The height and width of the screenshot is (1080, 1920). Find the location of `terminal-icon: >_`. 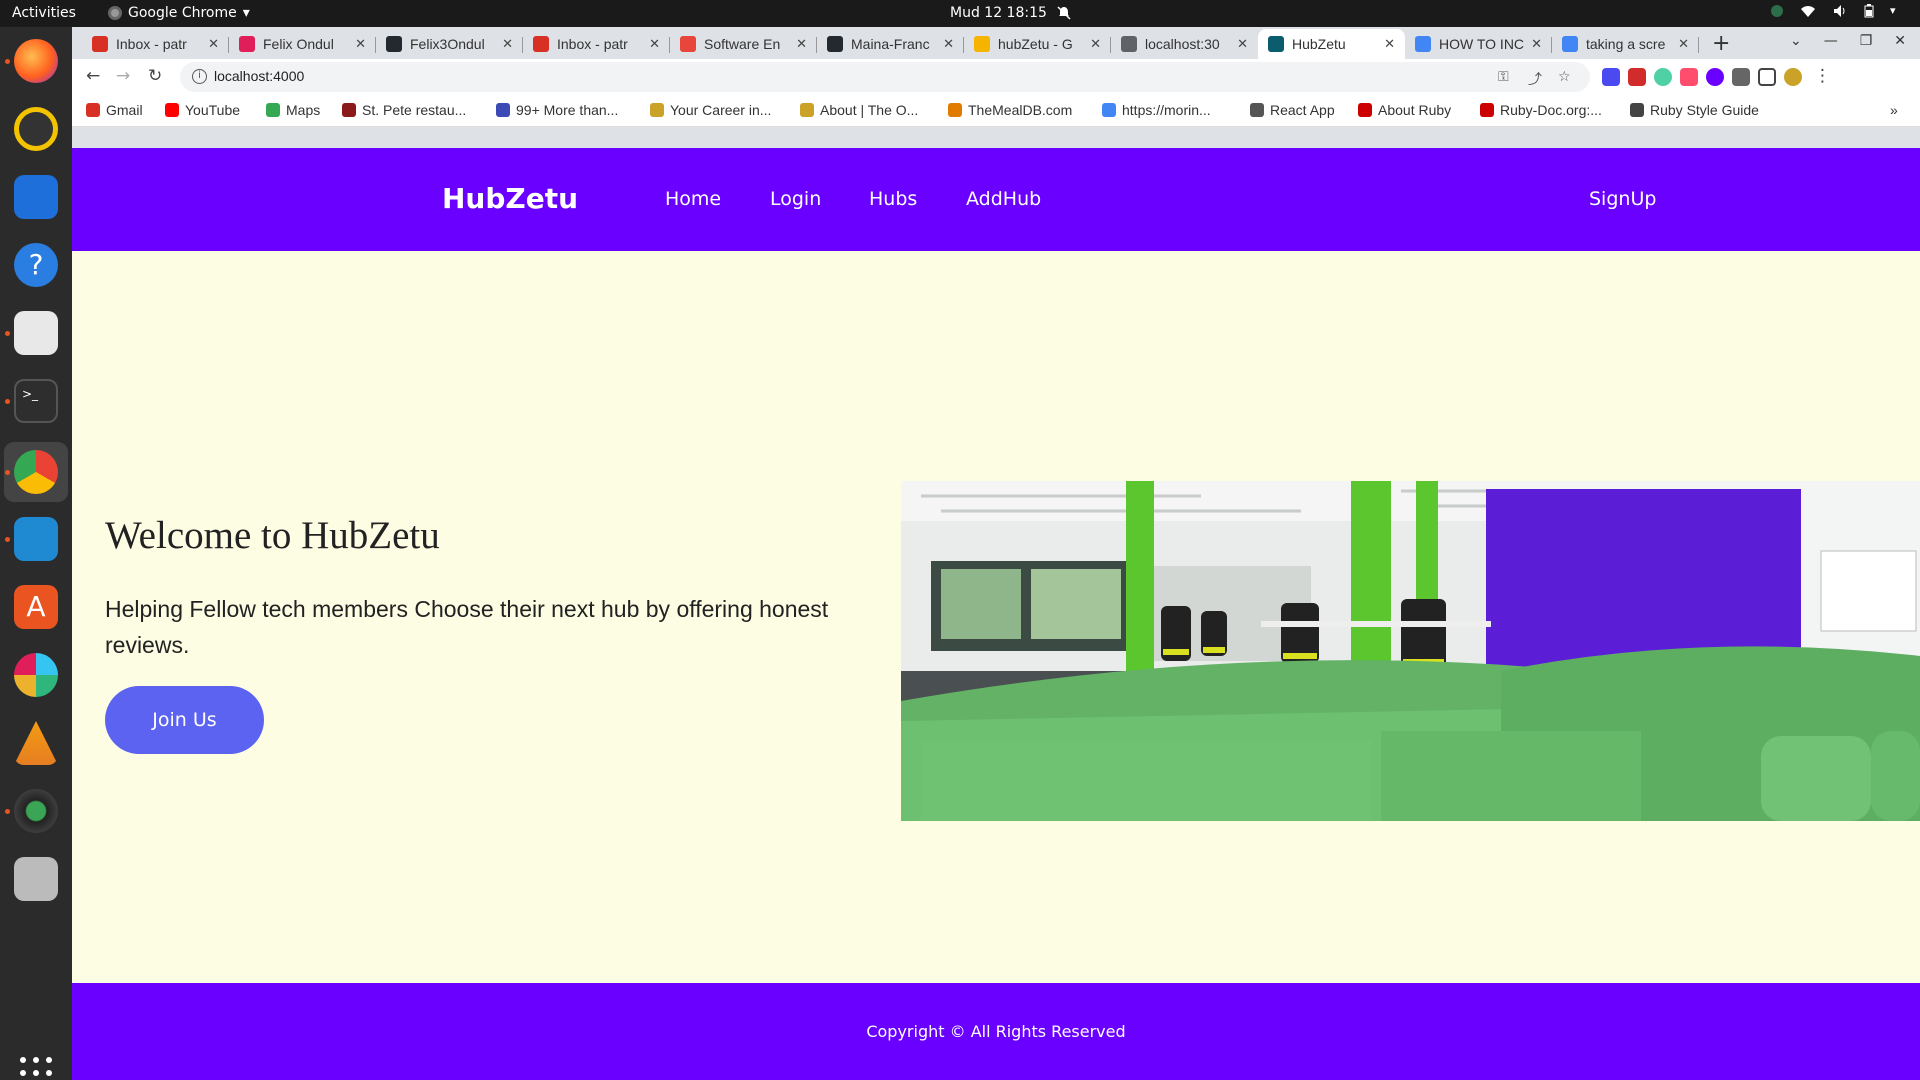

terminal-icon: >_ is located at coordinates (36, 401).